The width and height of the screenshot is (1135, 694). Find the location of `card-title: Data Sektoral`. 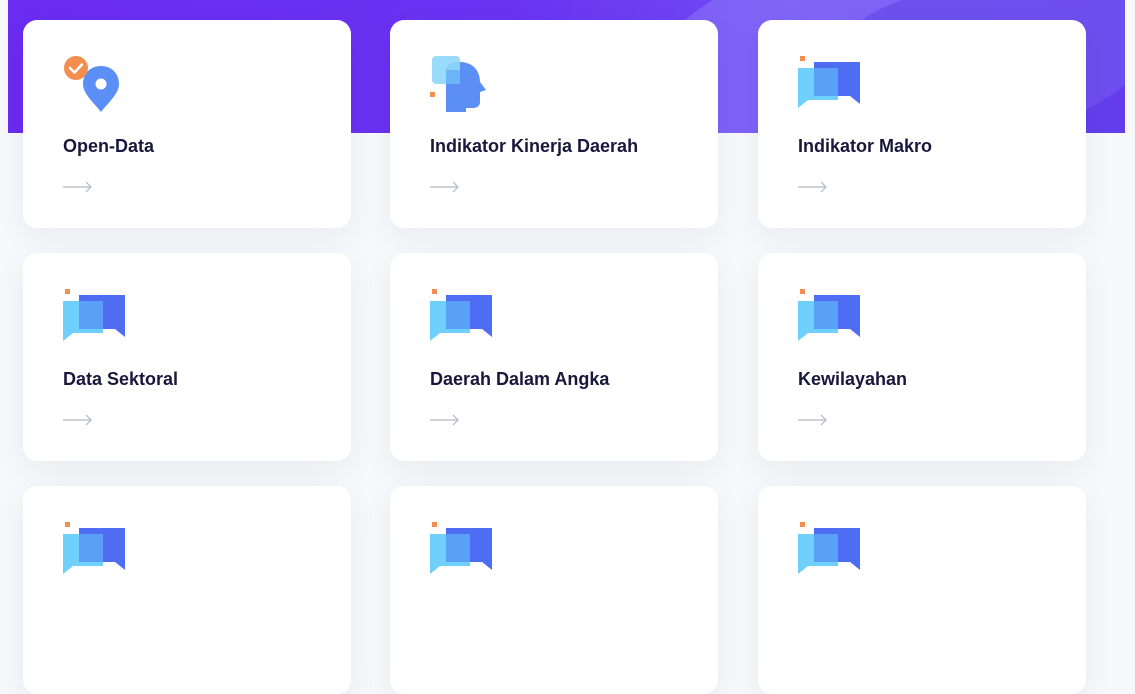

card-title: Data Sektoral is located at coordinates (121, 379).